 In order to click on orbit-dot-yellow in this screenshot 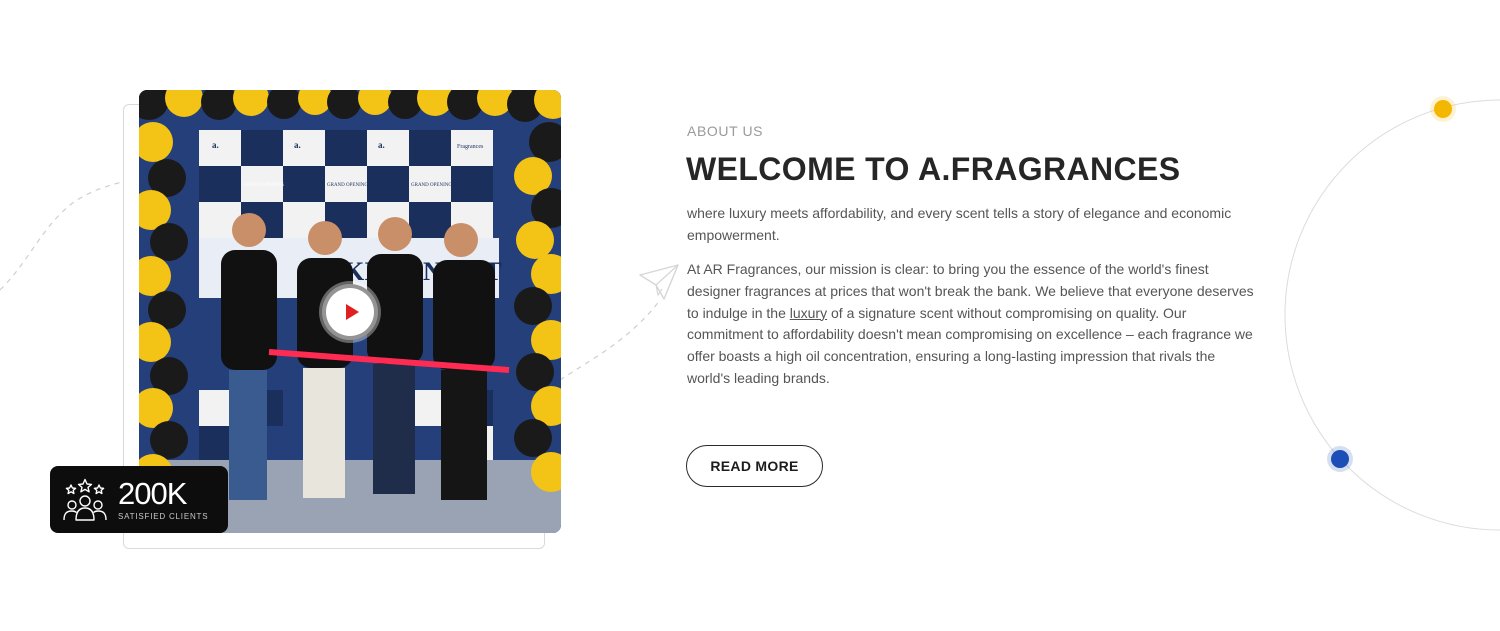, I will do `click(1443, 109)`.